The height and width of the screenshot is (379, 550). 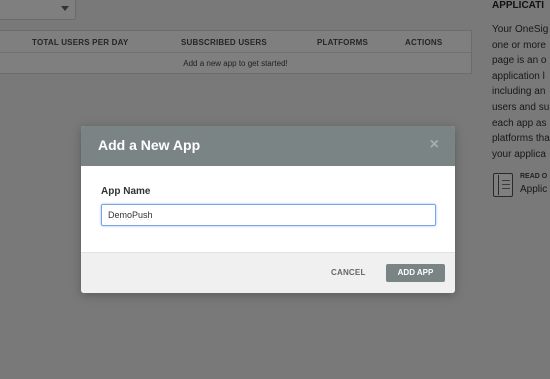 I want to click on add-app-button: ADD APP, so click(x=415, y=273).